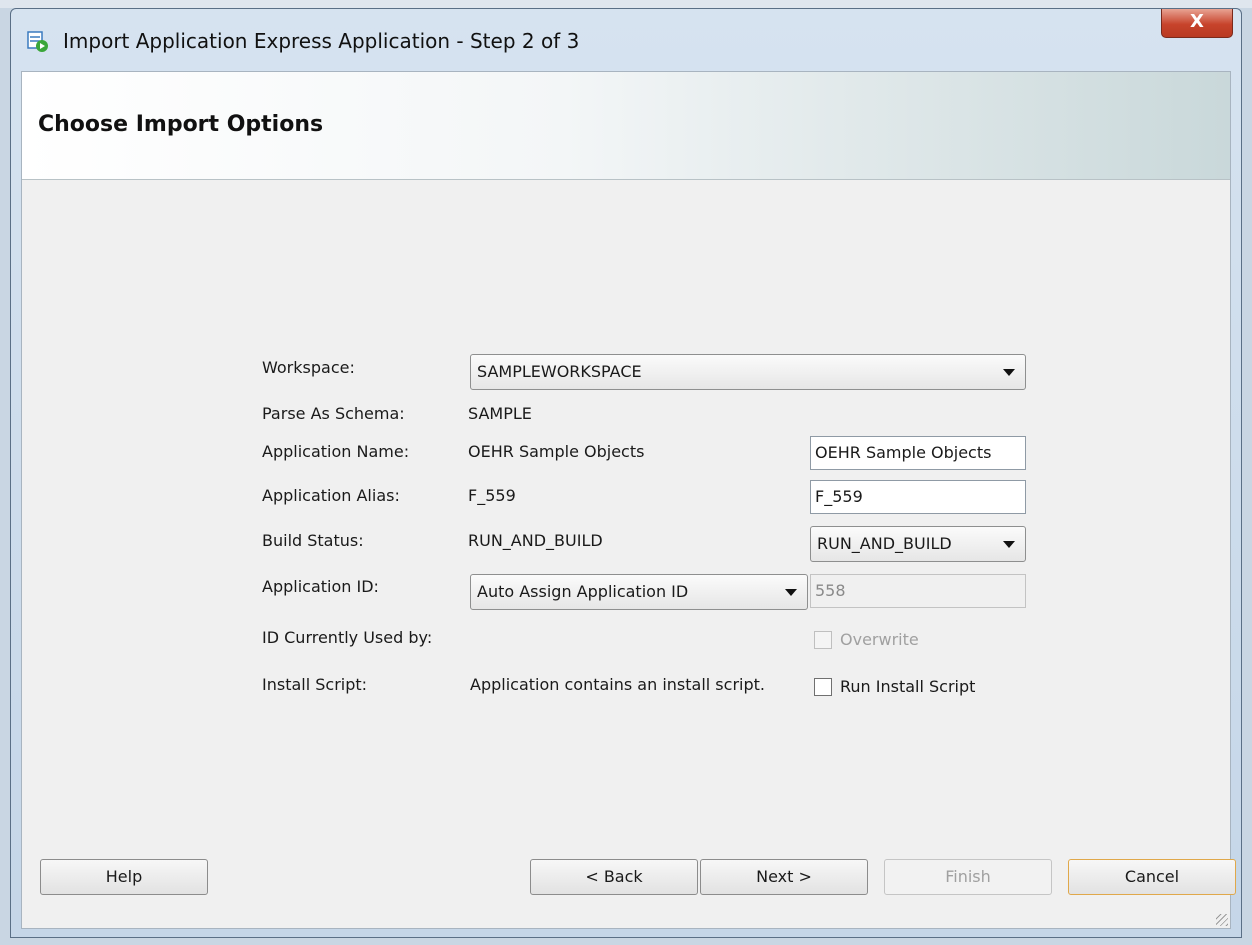 The height and width of the screenshot is (945, 1252). What do you see at coordinates (331, 495) in the screenshot?
I see `application-alias-label: Application Alias:` at bounding box center [331, 495].